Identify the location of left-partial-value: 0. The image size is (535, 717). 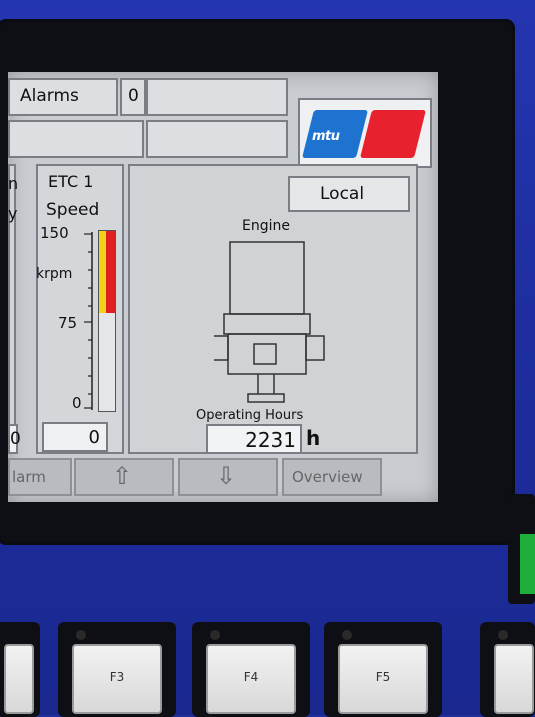
(15, 439).